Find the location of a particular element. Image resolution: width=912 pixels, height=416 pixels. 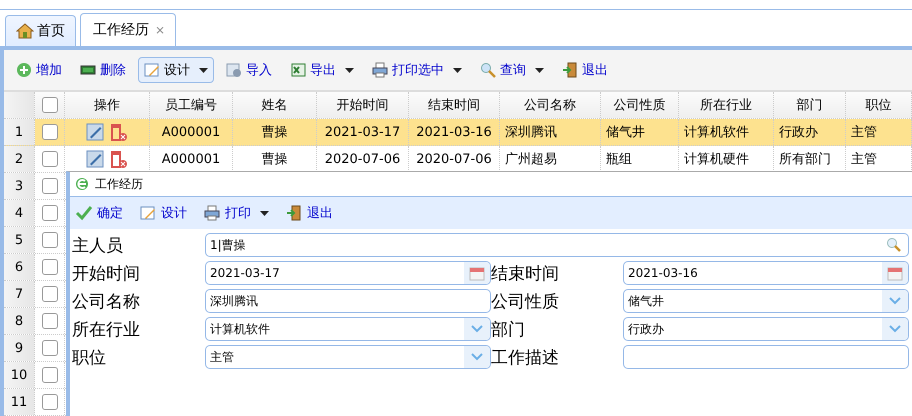

table-cell: 行政办 is located at coordinates (810, 132).